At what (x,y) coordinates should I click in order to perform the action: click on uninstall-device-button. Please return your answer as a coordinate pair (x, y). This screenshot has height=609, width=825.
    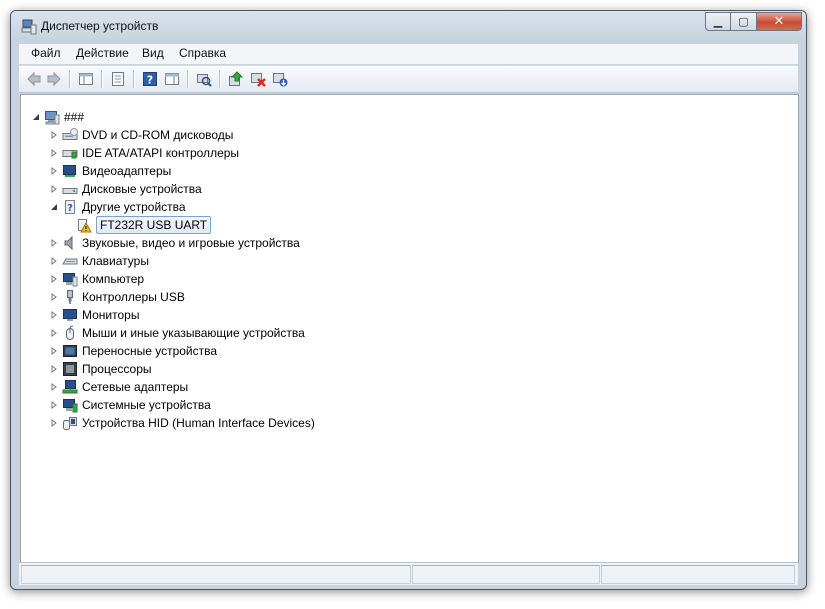
    Looking at the image, I should click on (280, 79).